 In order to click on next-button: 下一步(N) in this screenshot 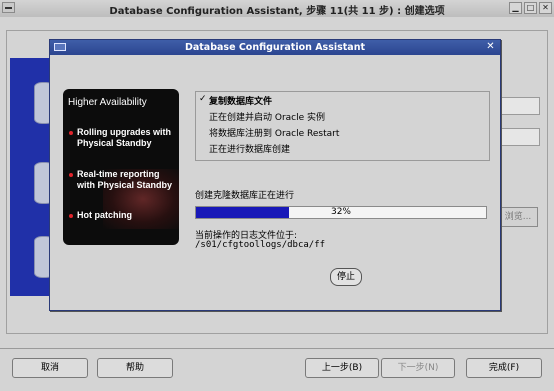, I will do `click(418, 368)`.